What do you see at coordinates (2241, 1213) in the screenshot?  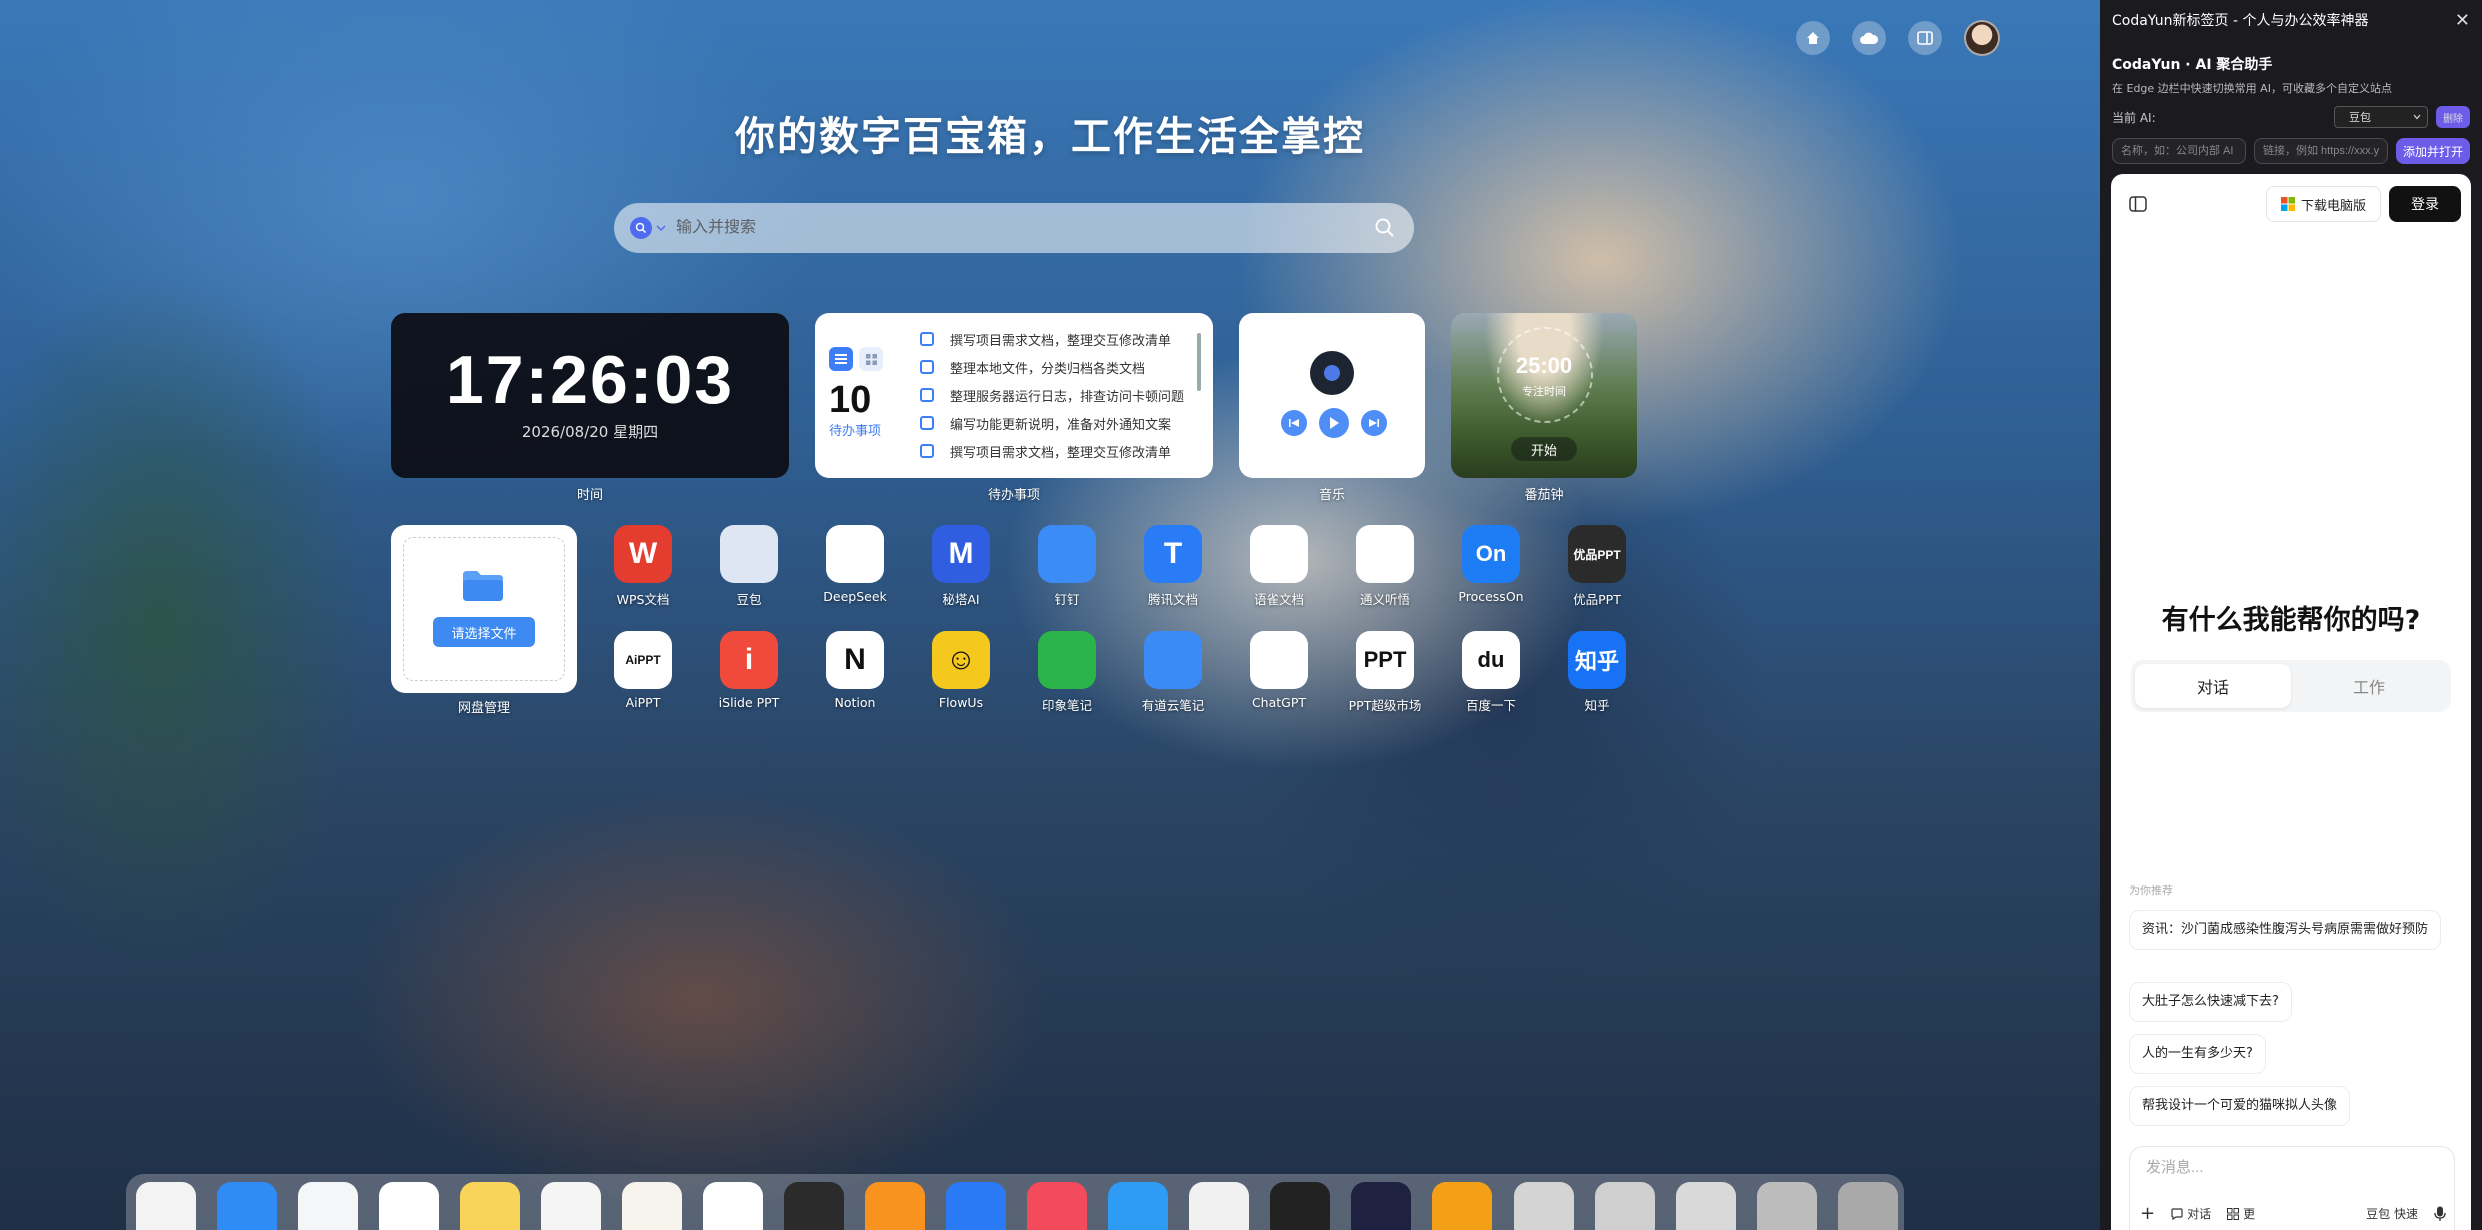 I see `more-tools-pill: 更` at bounding box center [2241, 1213].